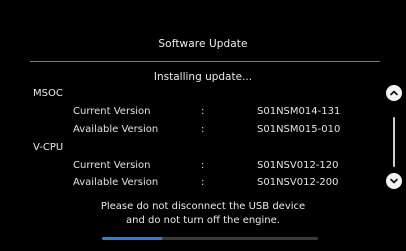  What do you see at coordinates (48, 93) in the screenshot?
I see `section-label-msoc: MSOC` at bounding box center [48, 93].